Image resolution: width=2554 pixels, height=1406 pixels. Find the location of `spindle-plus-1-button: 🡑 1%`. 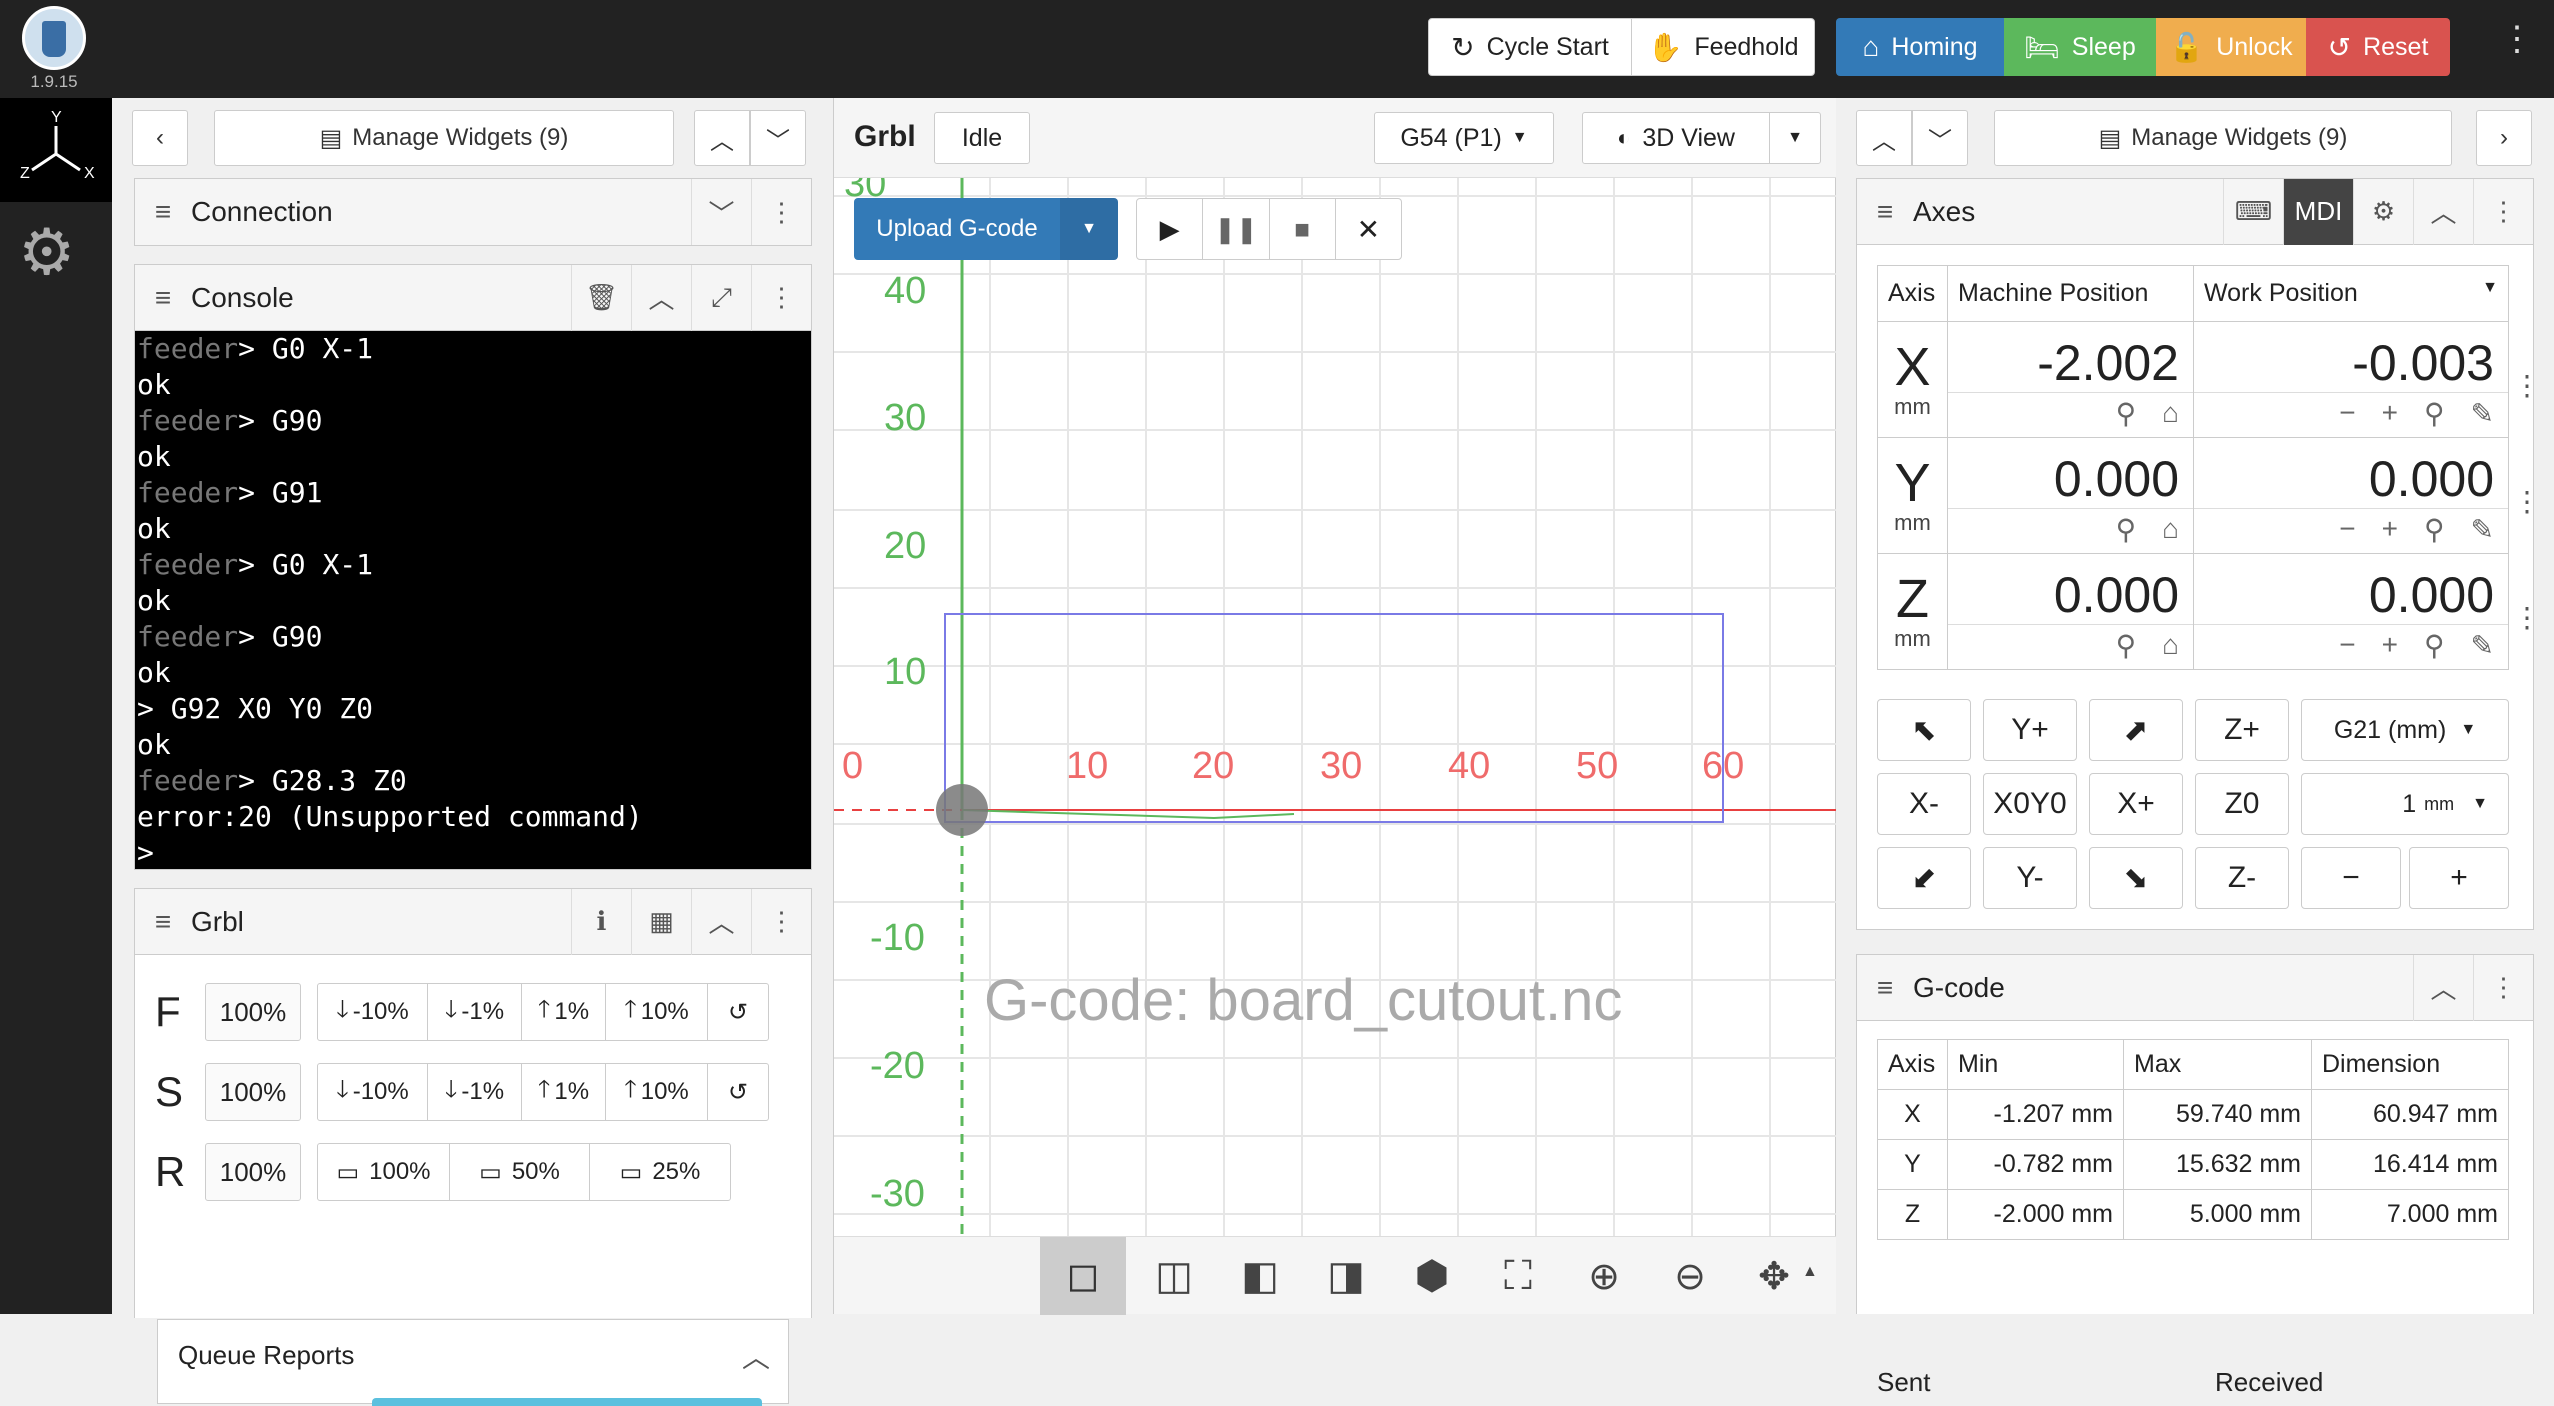

spindle-plus-1-button: 🡑 1% is located at coordinates (564, 1092).